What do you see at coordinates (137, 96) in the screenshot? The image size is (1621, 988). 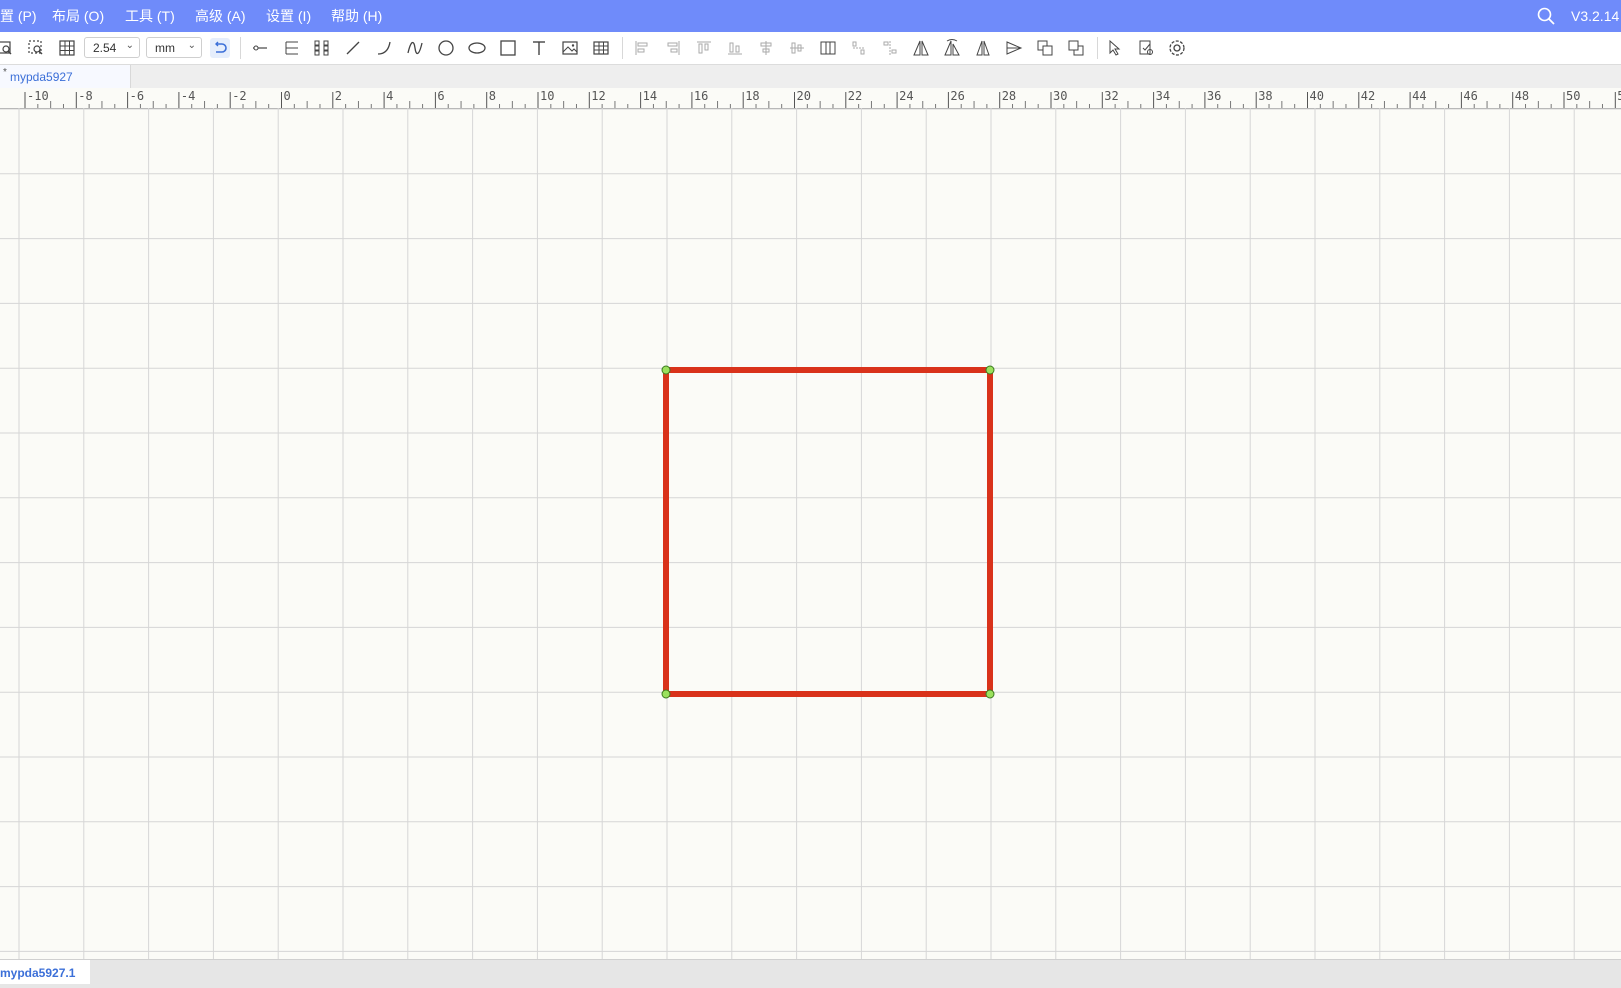 I see `ruler-label: -6` at bounding box center [137, 96].